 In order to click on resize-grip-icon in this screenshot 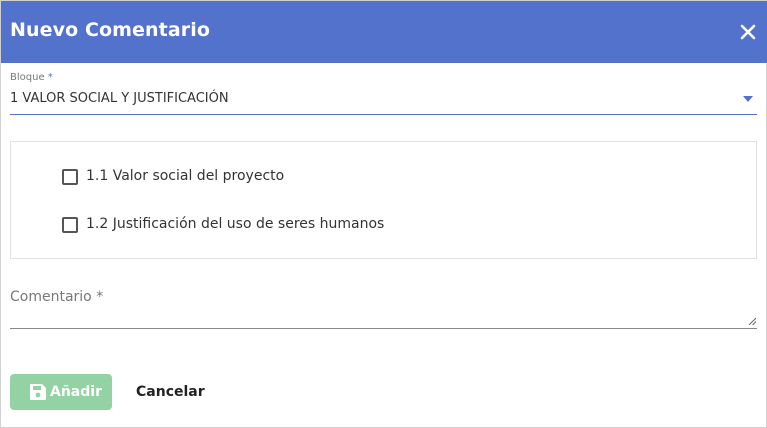, I will do `click(752, 321)`.